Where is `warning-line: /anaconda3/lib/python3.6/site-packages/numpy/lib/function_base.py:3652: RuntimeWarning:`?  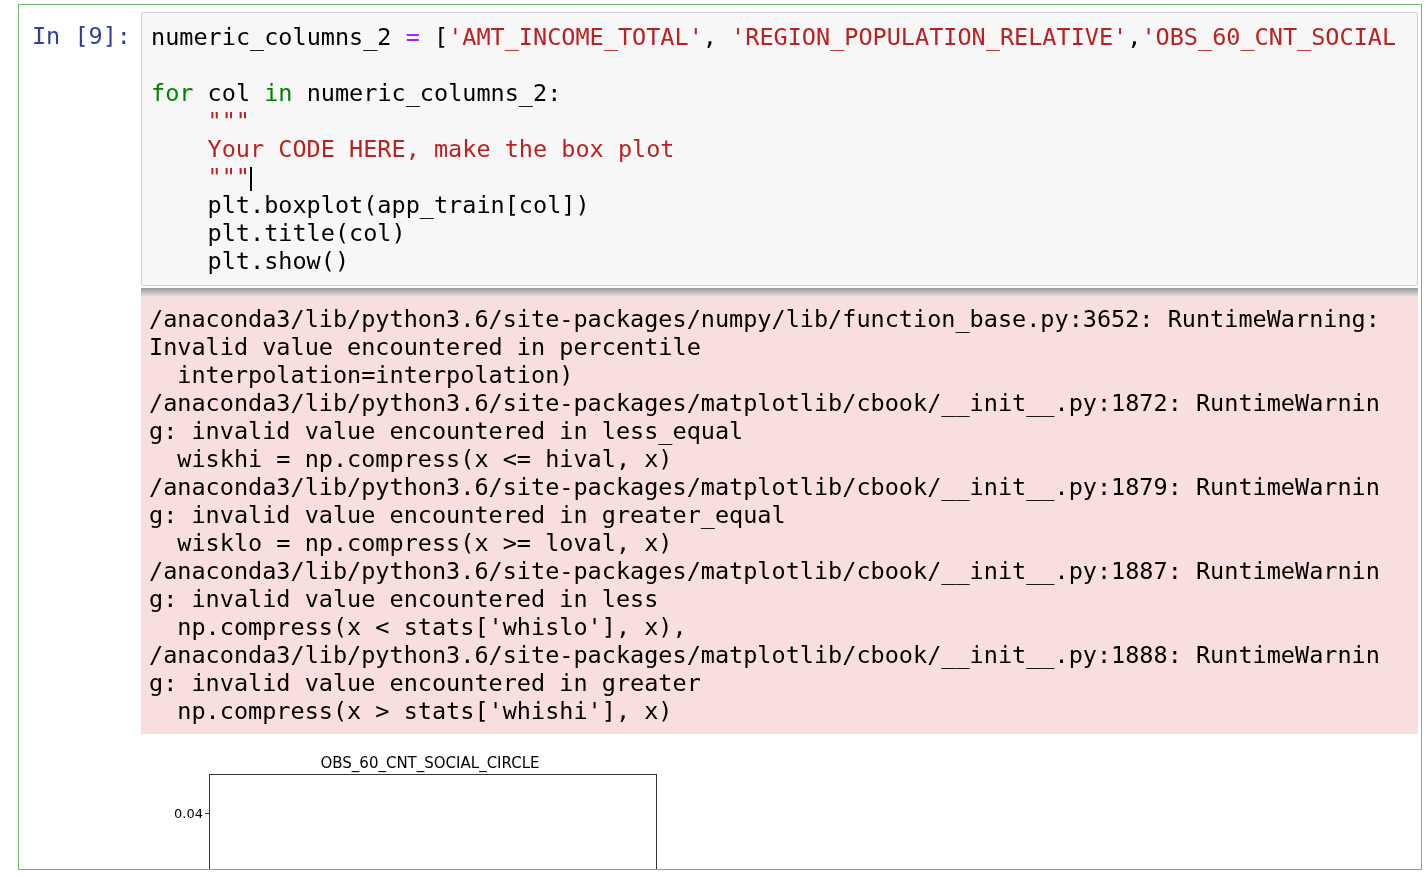
warning-line: /anaconda3/lib/python3.6/site-packages/numpy/lib/function_base.py:3652: RuntimeWarning: is located at coordinates (765, 319).